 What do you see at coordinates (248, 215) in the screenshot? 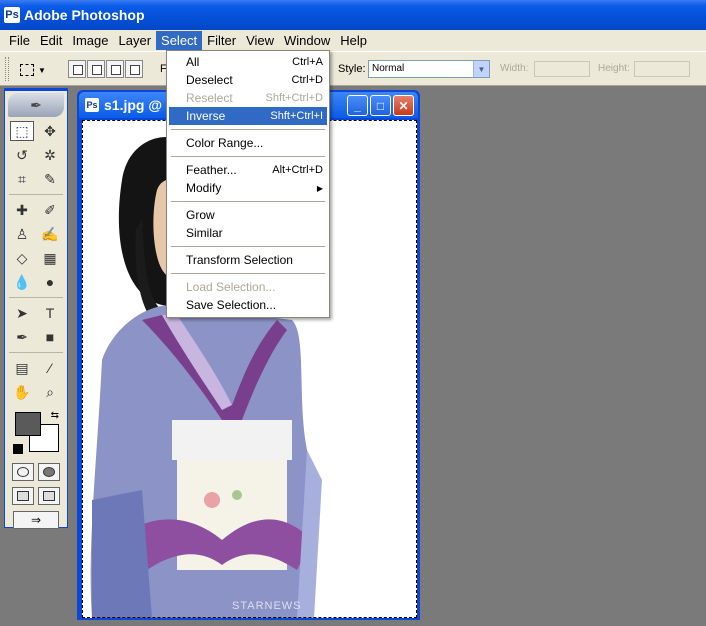
I see `menu-item-grow: Grow` at bounding box center [248, 215].